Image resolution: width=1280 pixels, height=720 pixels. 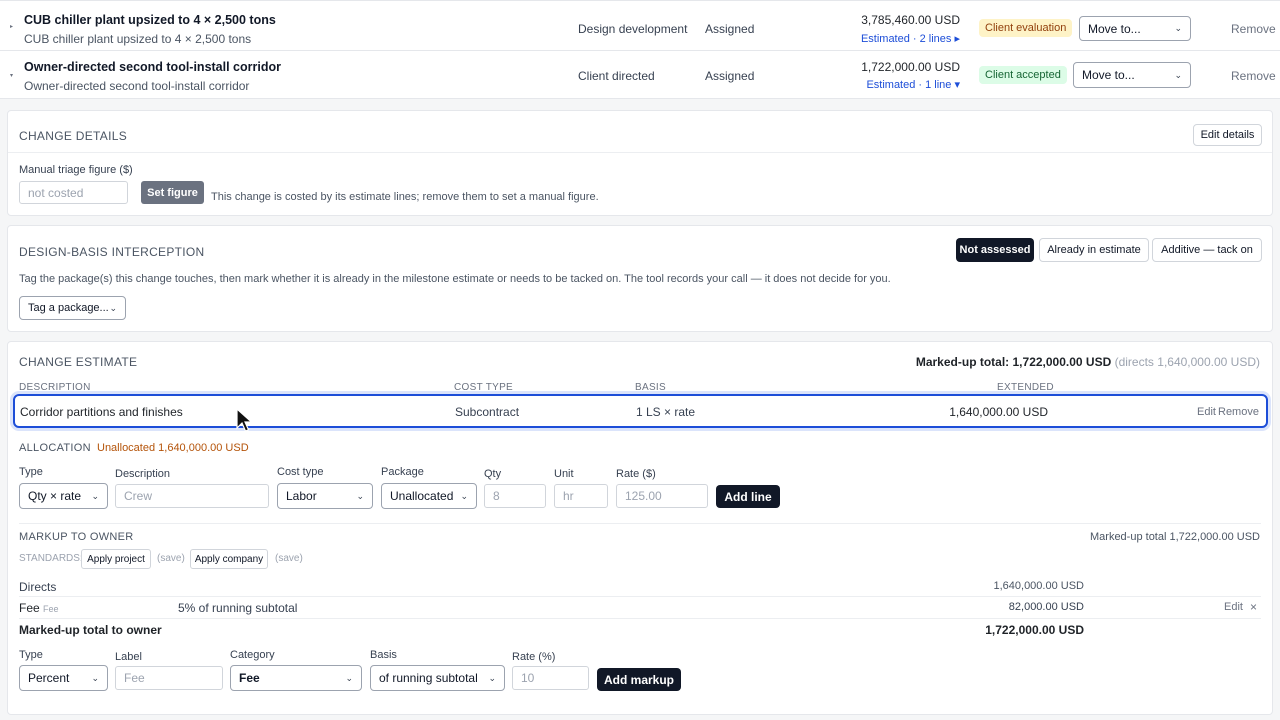 What do you see at coordinates (73, 136) in the screenshot?
I see `section-title: CHANGE DETAILS` at bounding box center [73, 136].